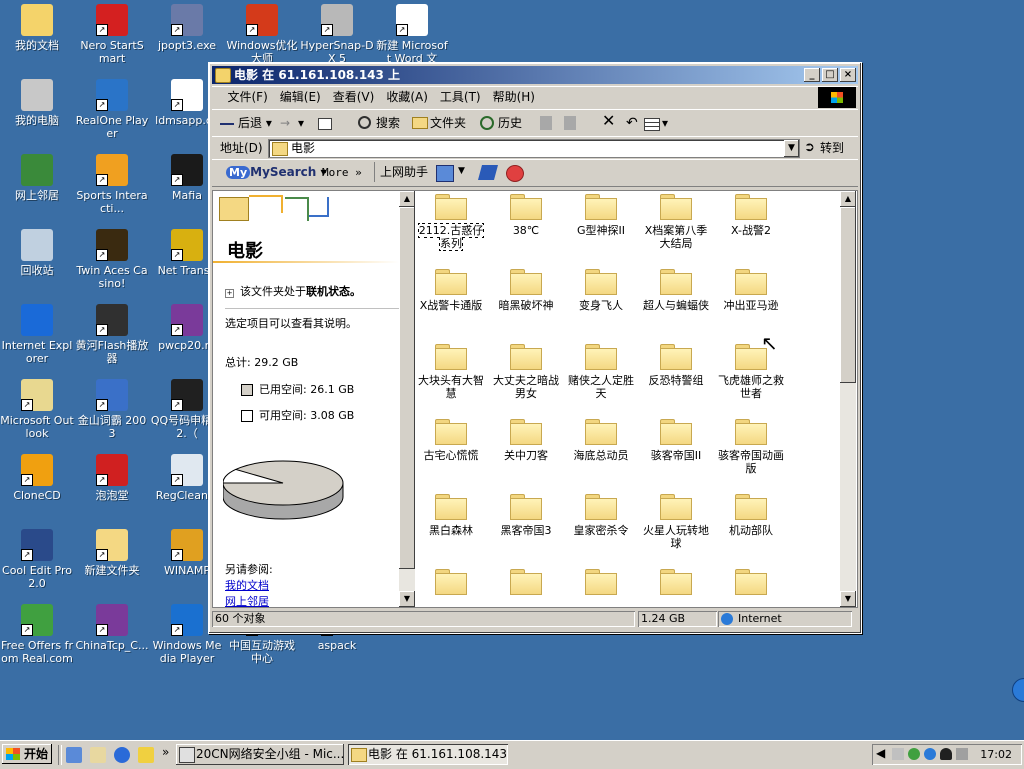 This screenshot has width=1024, height=769. I want to click on globe-tray-icon, so click(930, 754).